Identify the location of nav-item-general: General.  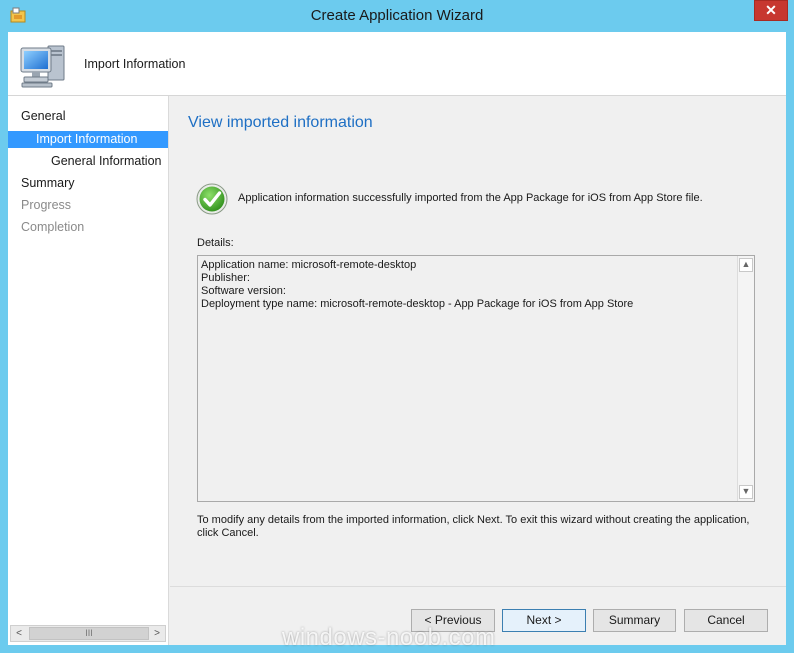
(88, 116).